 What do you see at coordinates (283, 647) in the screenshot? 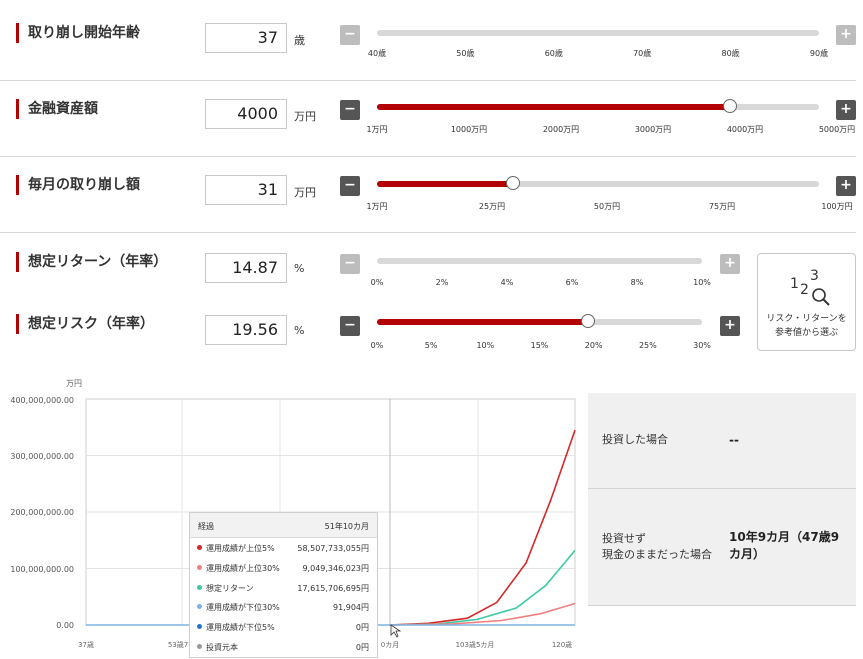
I see `tooltip-row: 投資元本 0円` at bounding box center [283, 647].